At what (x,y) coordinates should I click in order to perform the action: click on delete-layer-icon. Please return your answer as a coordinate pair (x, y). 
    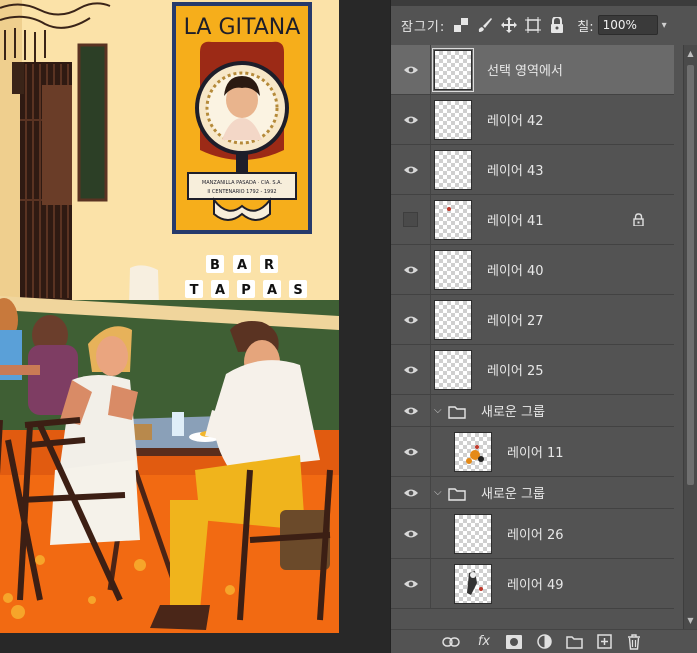
    Looking at the image, I should click on (634, 642).